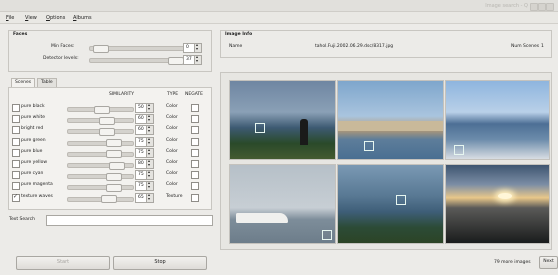 The image size is (558, 275). What do you see at coordinates (32, 151) in the screenshot?
I see `scene-name: pure blue` at bounding box center [32, 151].